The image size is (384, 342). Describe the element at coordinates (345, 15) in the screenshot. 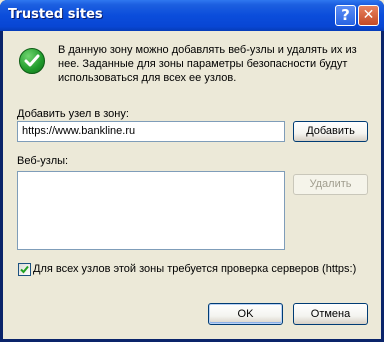

I see `help-button: ?` at that location.